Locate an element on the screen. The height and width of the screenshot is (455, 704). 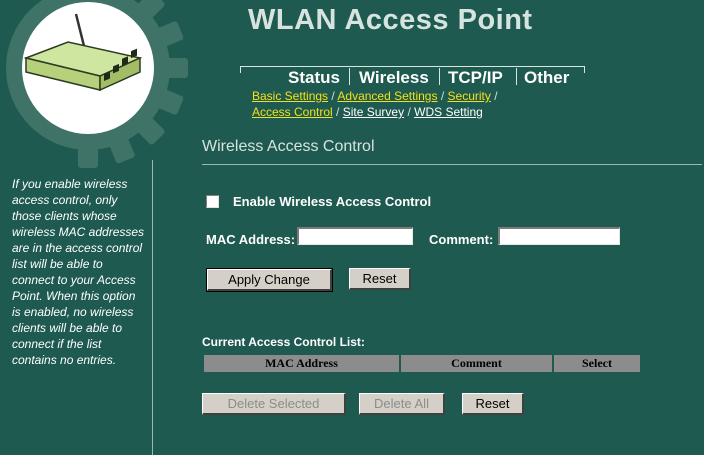
tab-wireless: Wireless is located at coordinates (394, 78).